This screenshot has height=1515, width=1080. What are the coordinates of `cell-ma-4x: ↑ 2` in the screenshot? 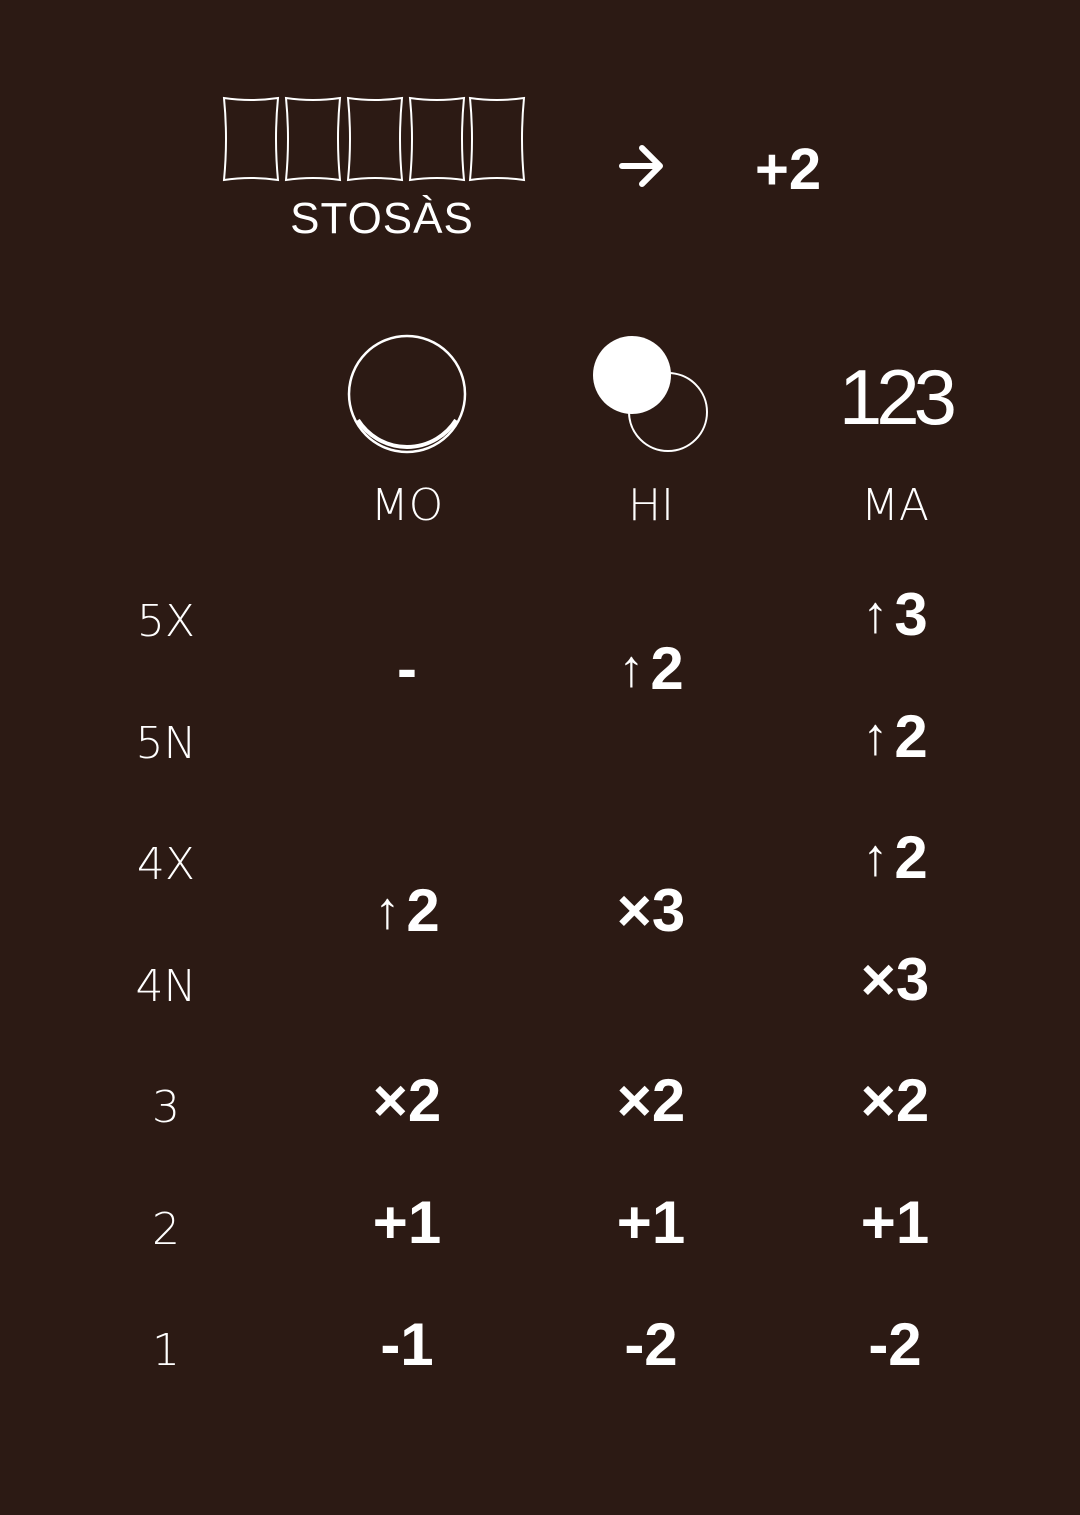 It's located at (895, 859).